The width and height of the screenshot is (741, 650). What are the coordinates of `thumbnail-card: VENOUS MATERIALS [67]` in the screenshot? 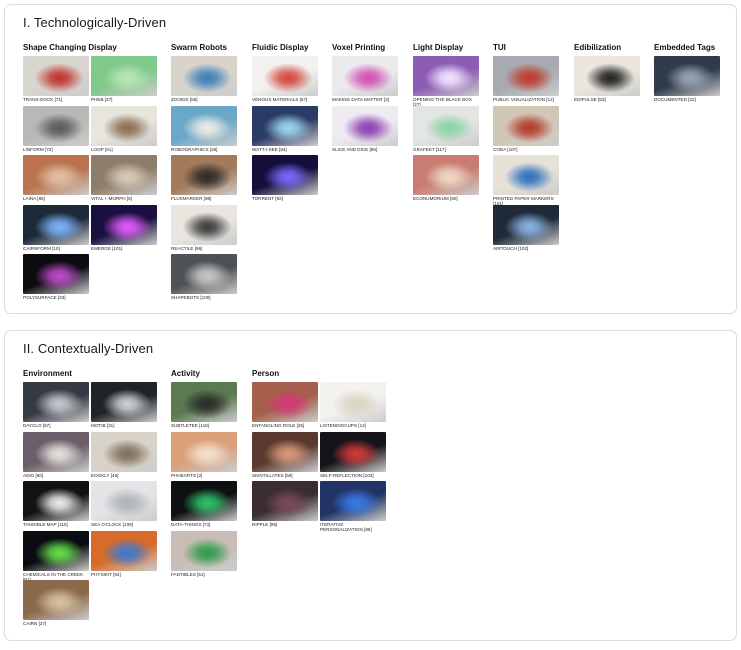 It's located at (285, 79).